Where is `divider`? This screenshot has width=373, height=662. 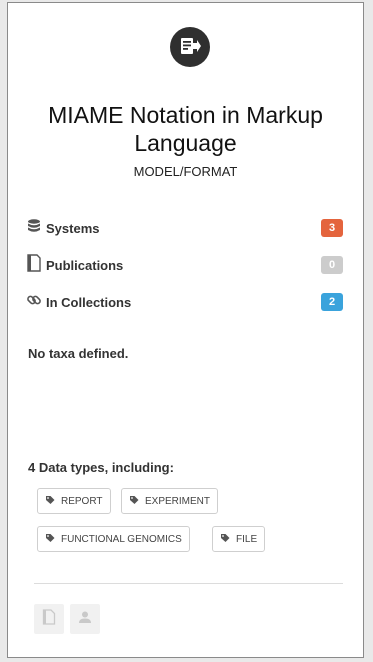 divider is located at coordinates (188, 583).